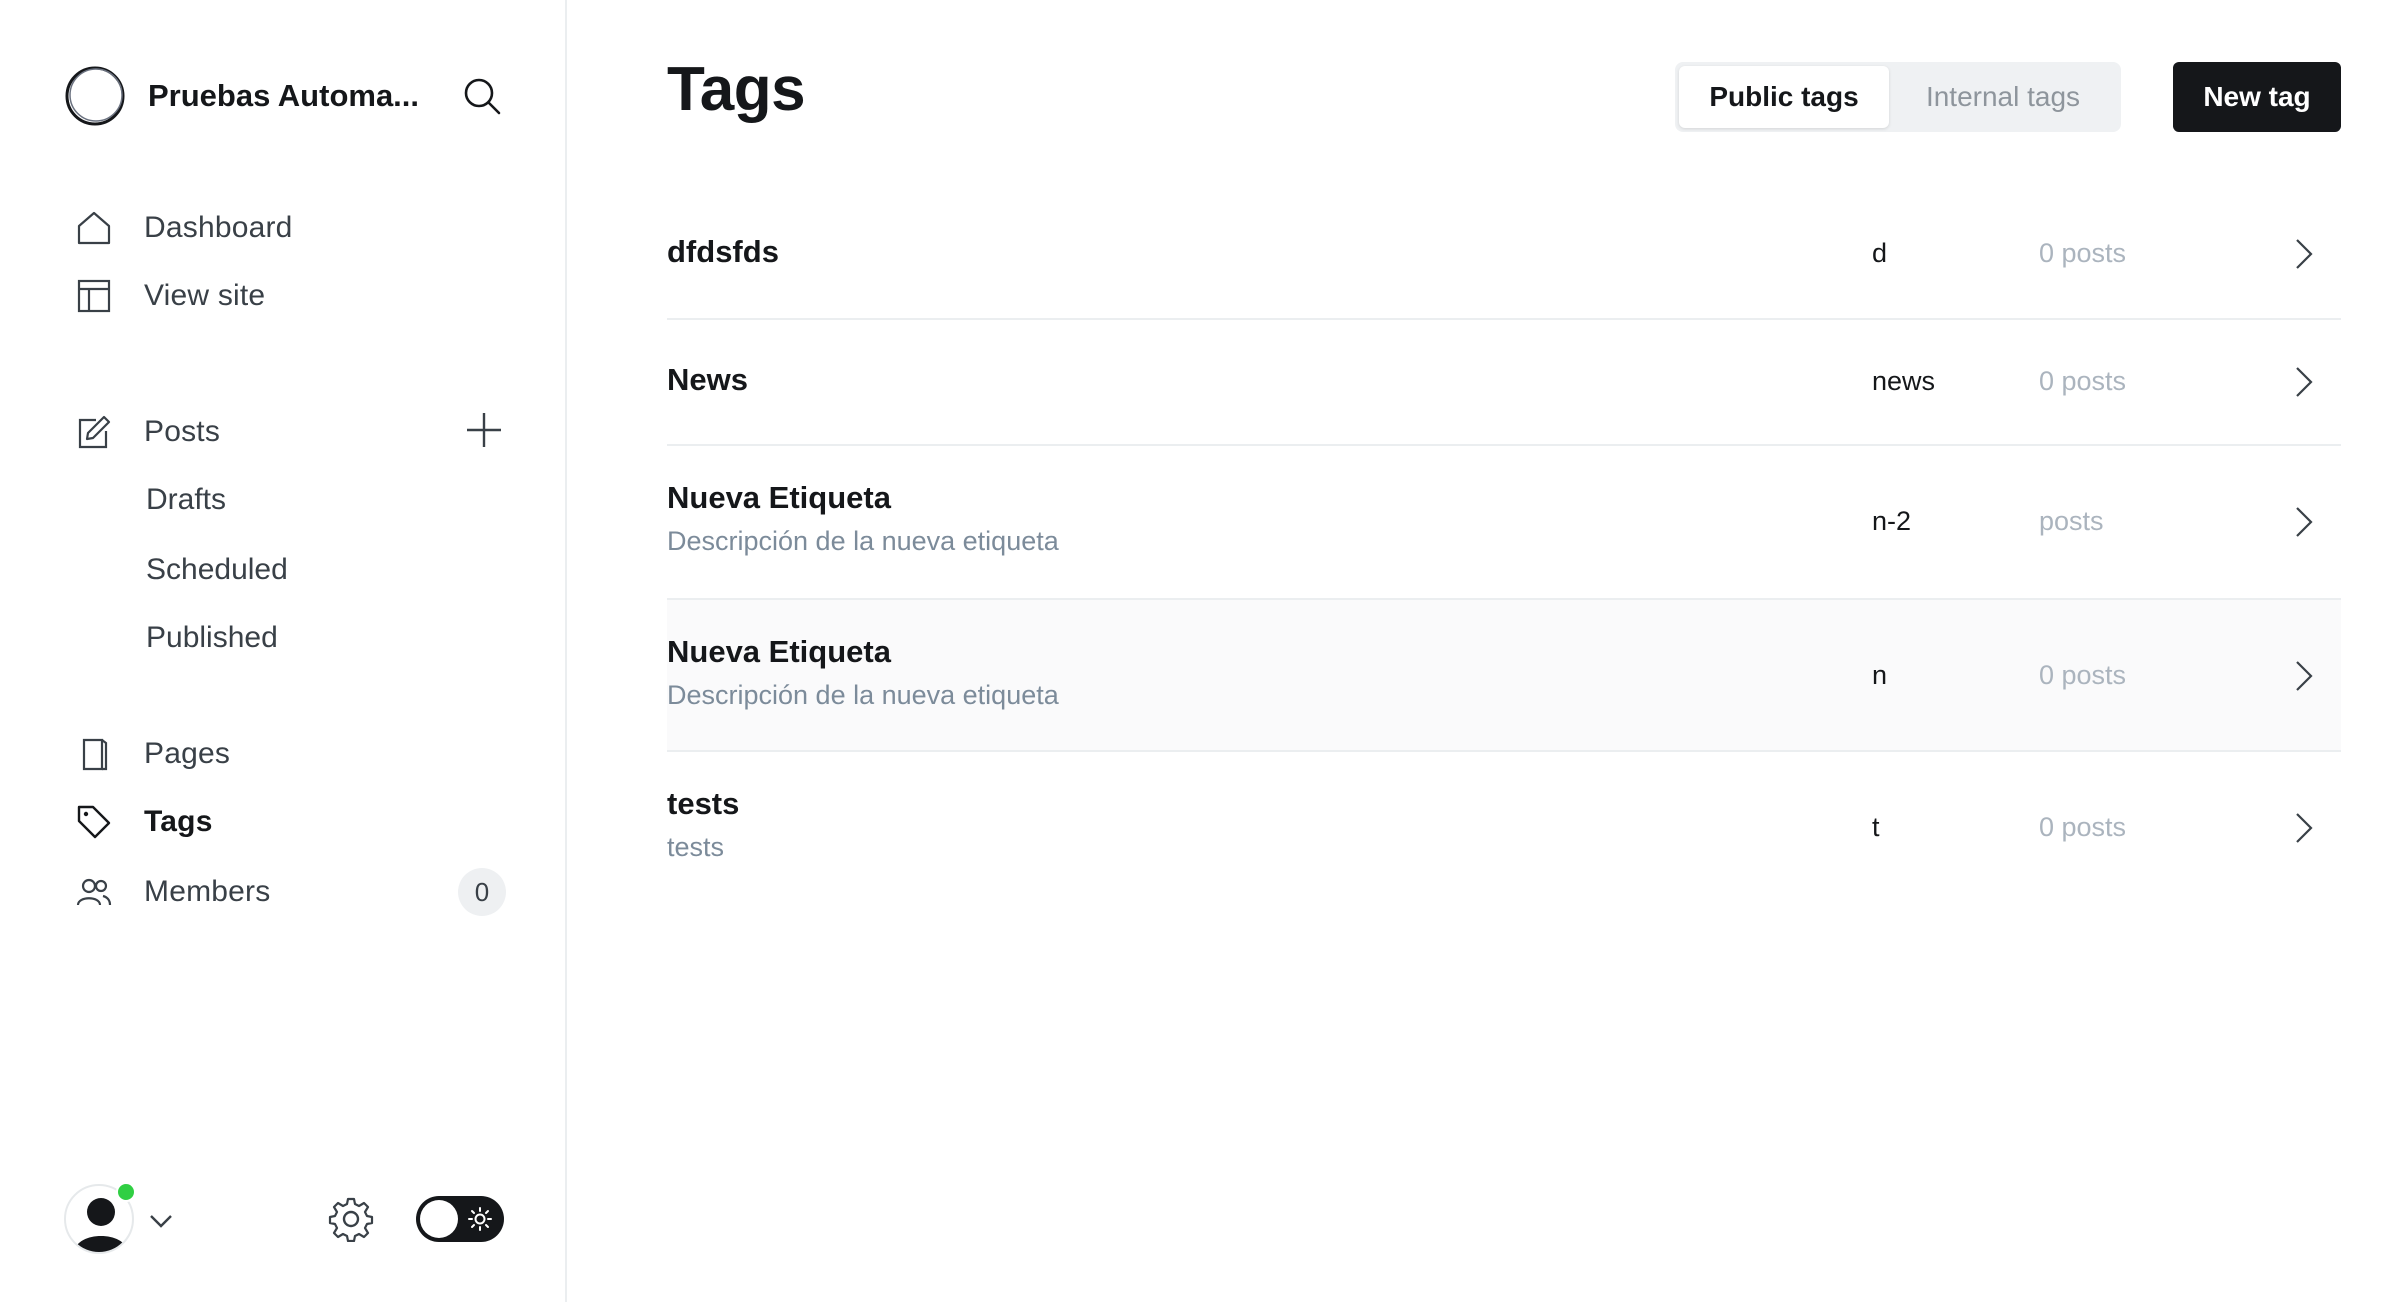 This screenshot has width=2400, height=1302. What do you see at coordinates (480, 1219) in the screenshot?
I see `sun-icon` at bounding box center [480, 1219].